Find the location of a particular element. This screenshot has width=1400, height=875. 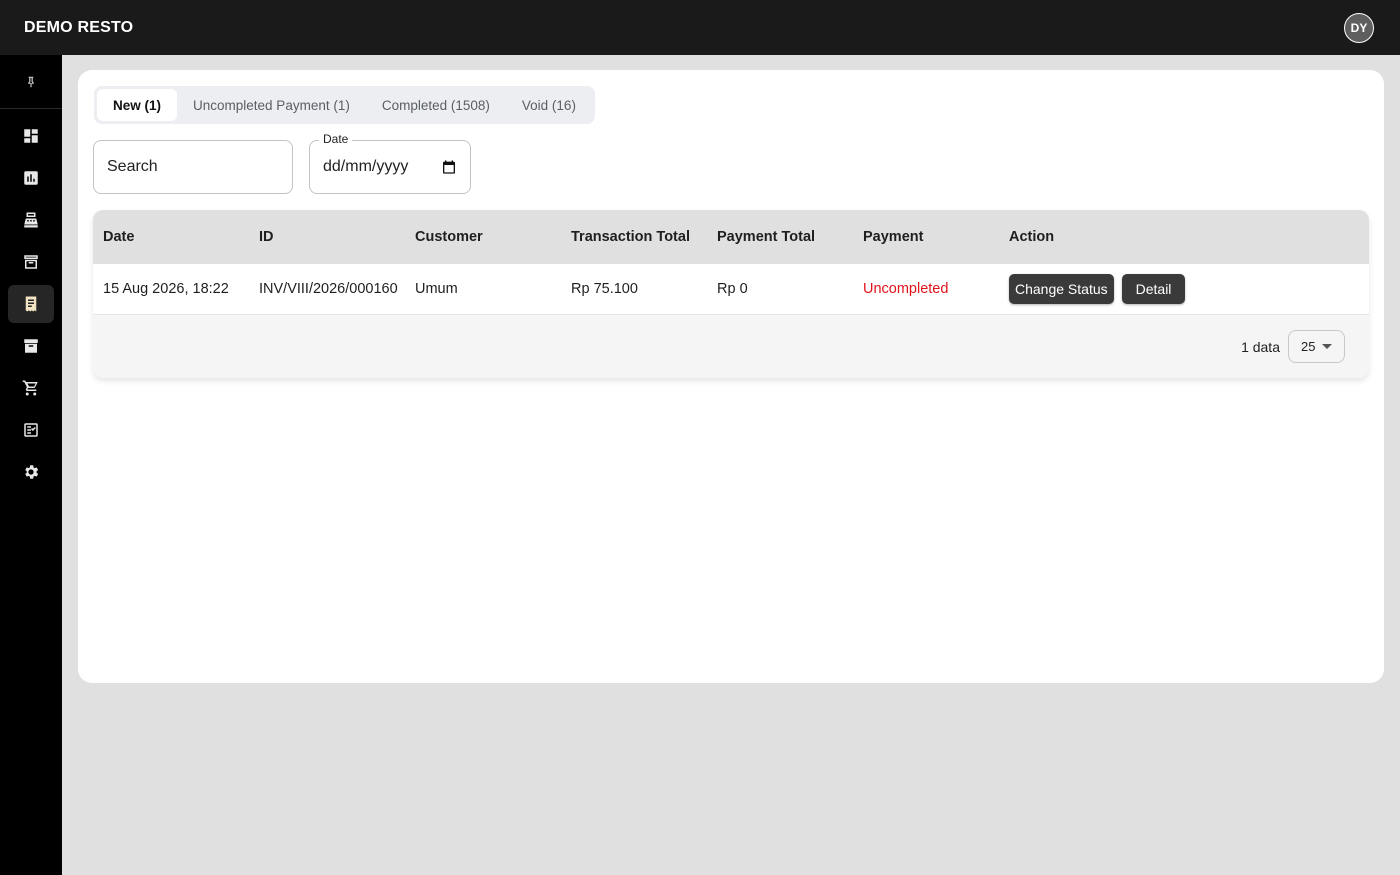

change-status-button: Change Status is located at coordinates (1061, 289).